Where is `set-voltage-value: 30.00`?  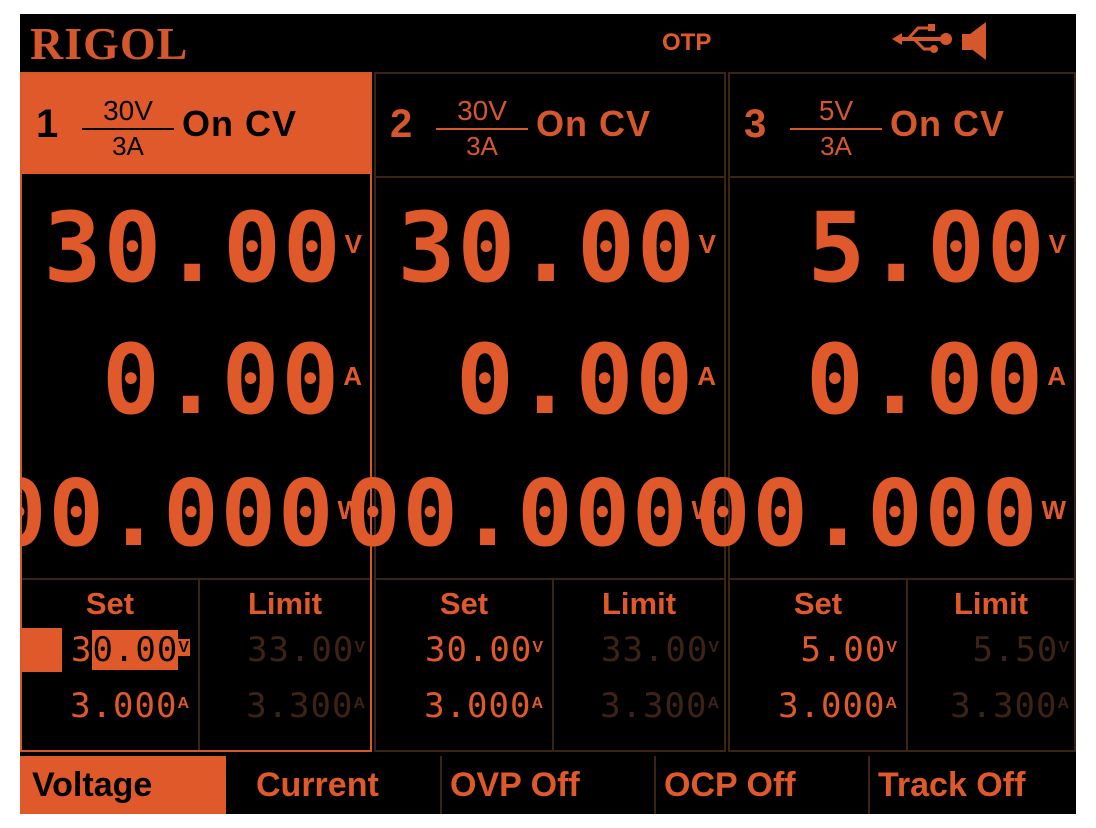
set-voltage-value: 30.00 is located at coordinates (478, 650).